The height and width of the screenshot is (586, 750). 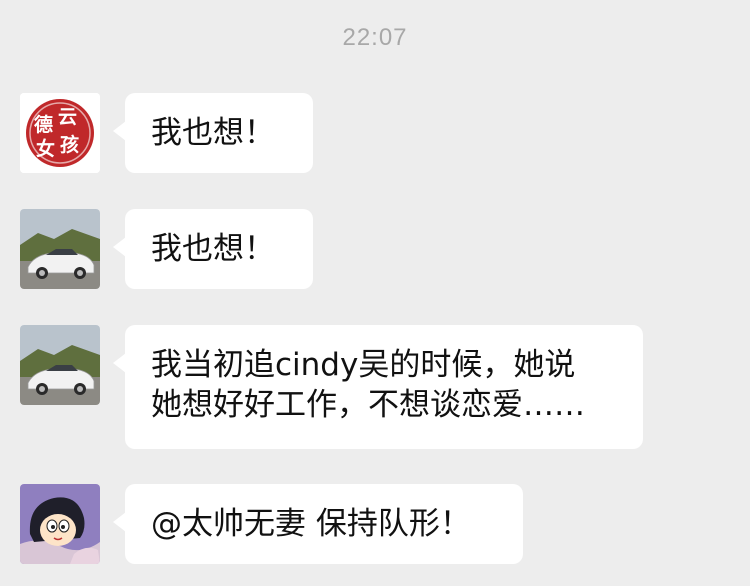 What do you see at coordinates (318, 524) in the screenshot?
I see `message-bubble: @太帅无妻 保持队形！` at bounding box center [318, 524].